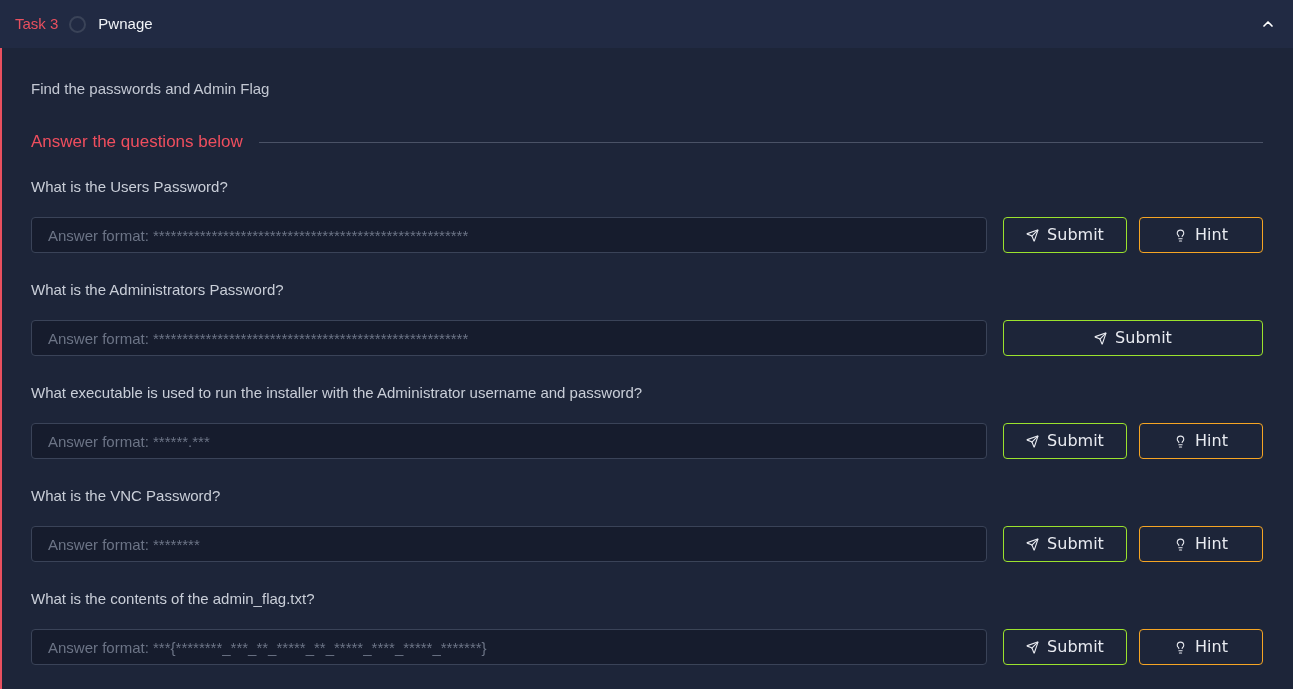 This screenshot has height=689, width=1293. I want to click on task-header: Task 3 Pwnage, so click(646, 24).